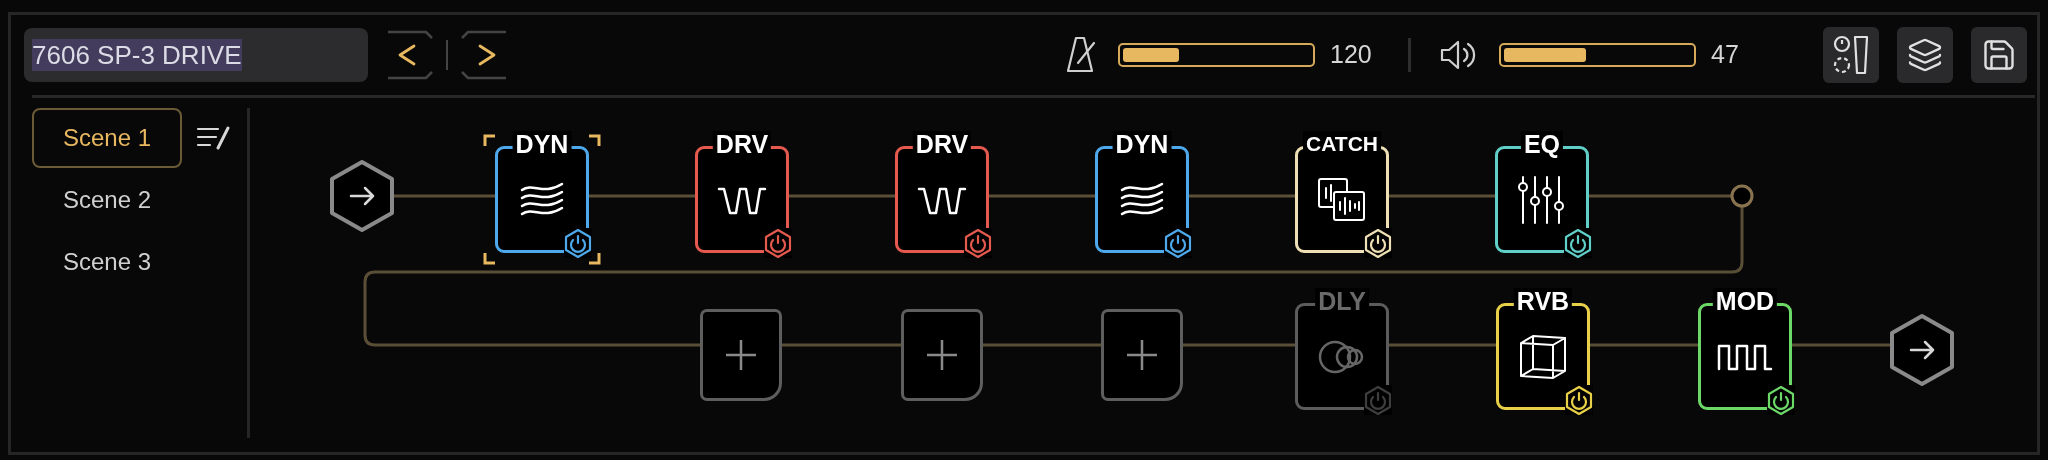 The width and height of the screenshot is (2048, 460). Describe the element at coordinates (107, 138) in the screenshot. I see `scene-item: Scene 1` at that location.